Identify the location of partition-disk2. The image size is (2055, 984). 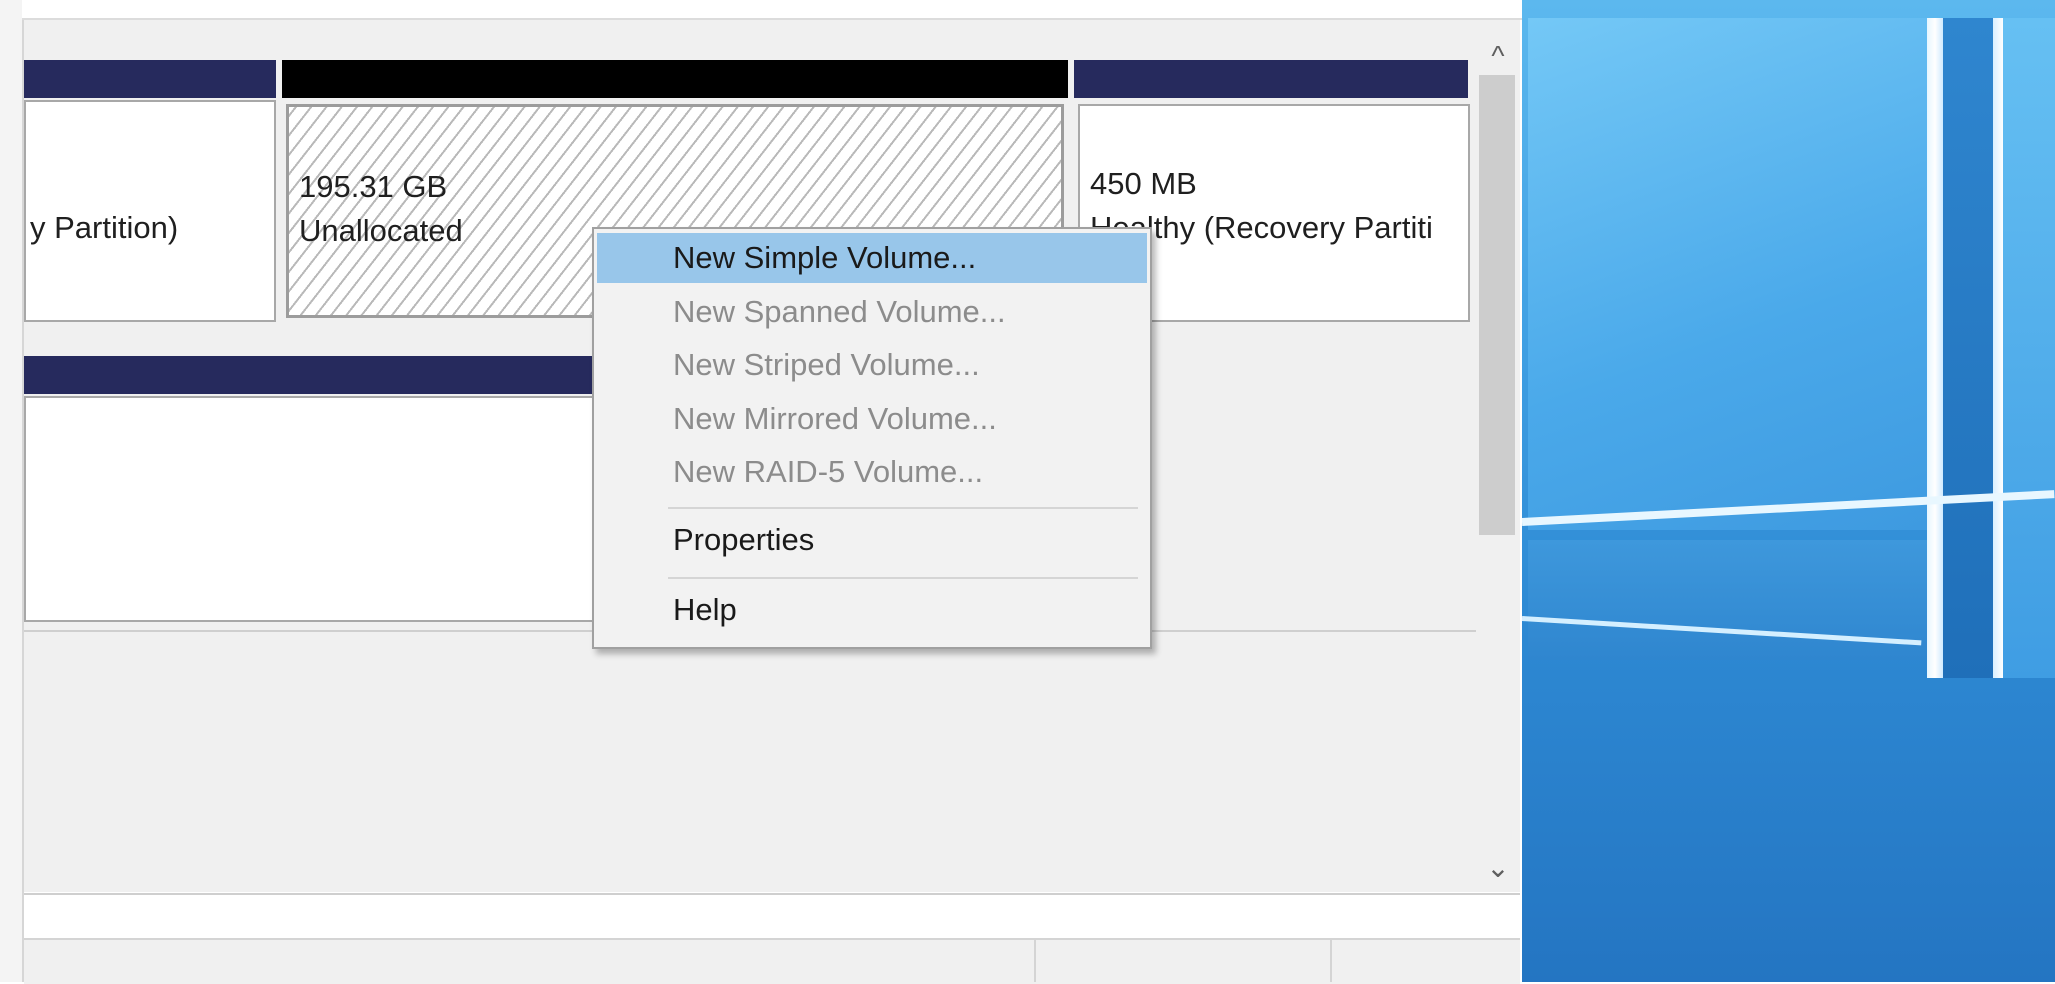
(309, 509).